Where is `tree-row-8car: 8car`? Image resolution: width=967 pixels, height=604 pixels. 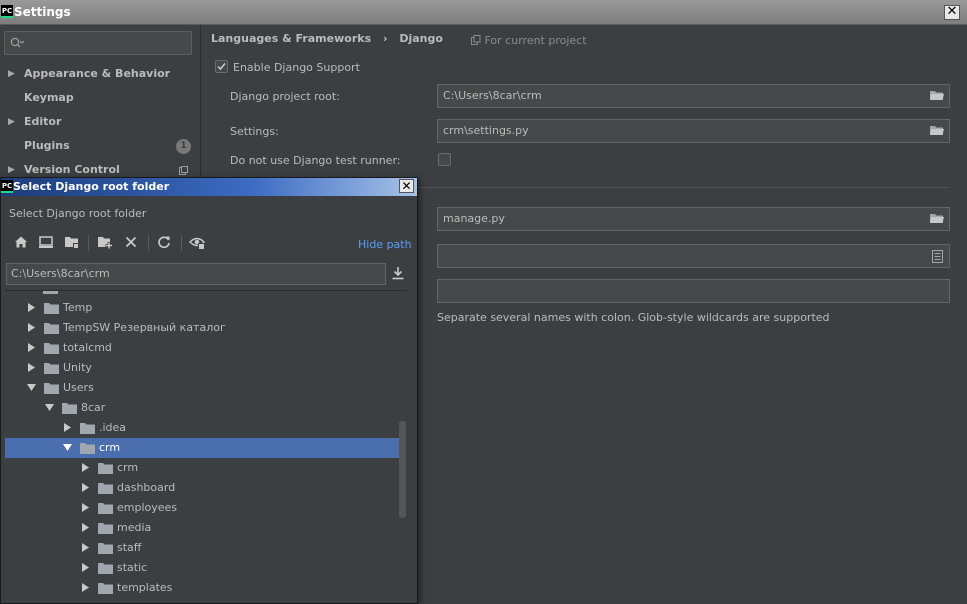 tree-row-8car: 8car is located at coordinates (204, 408).